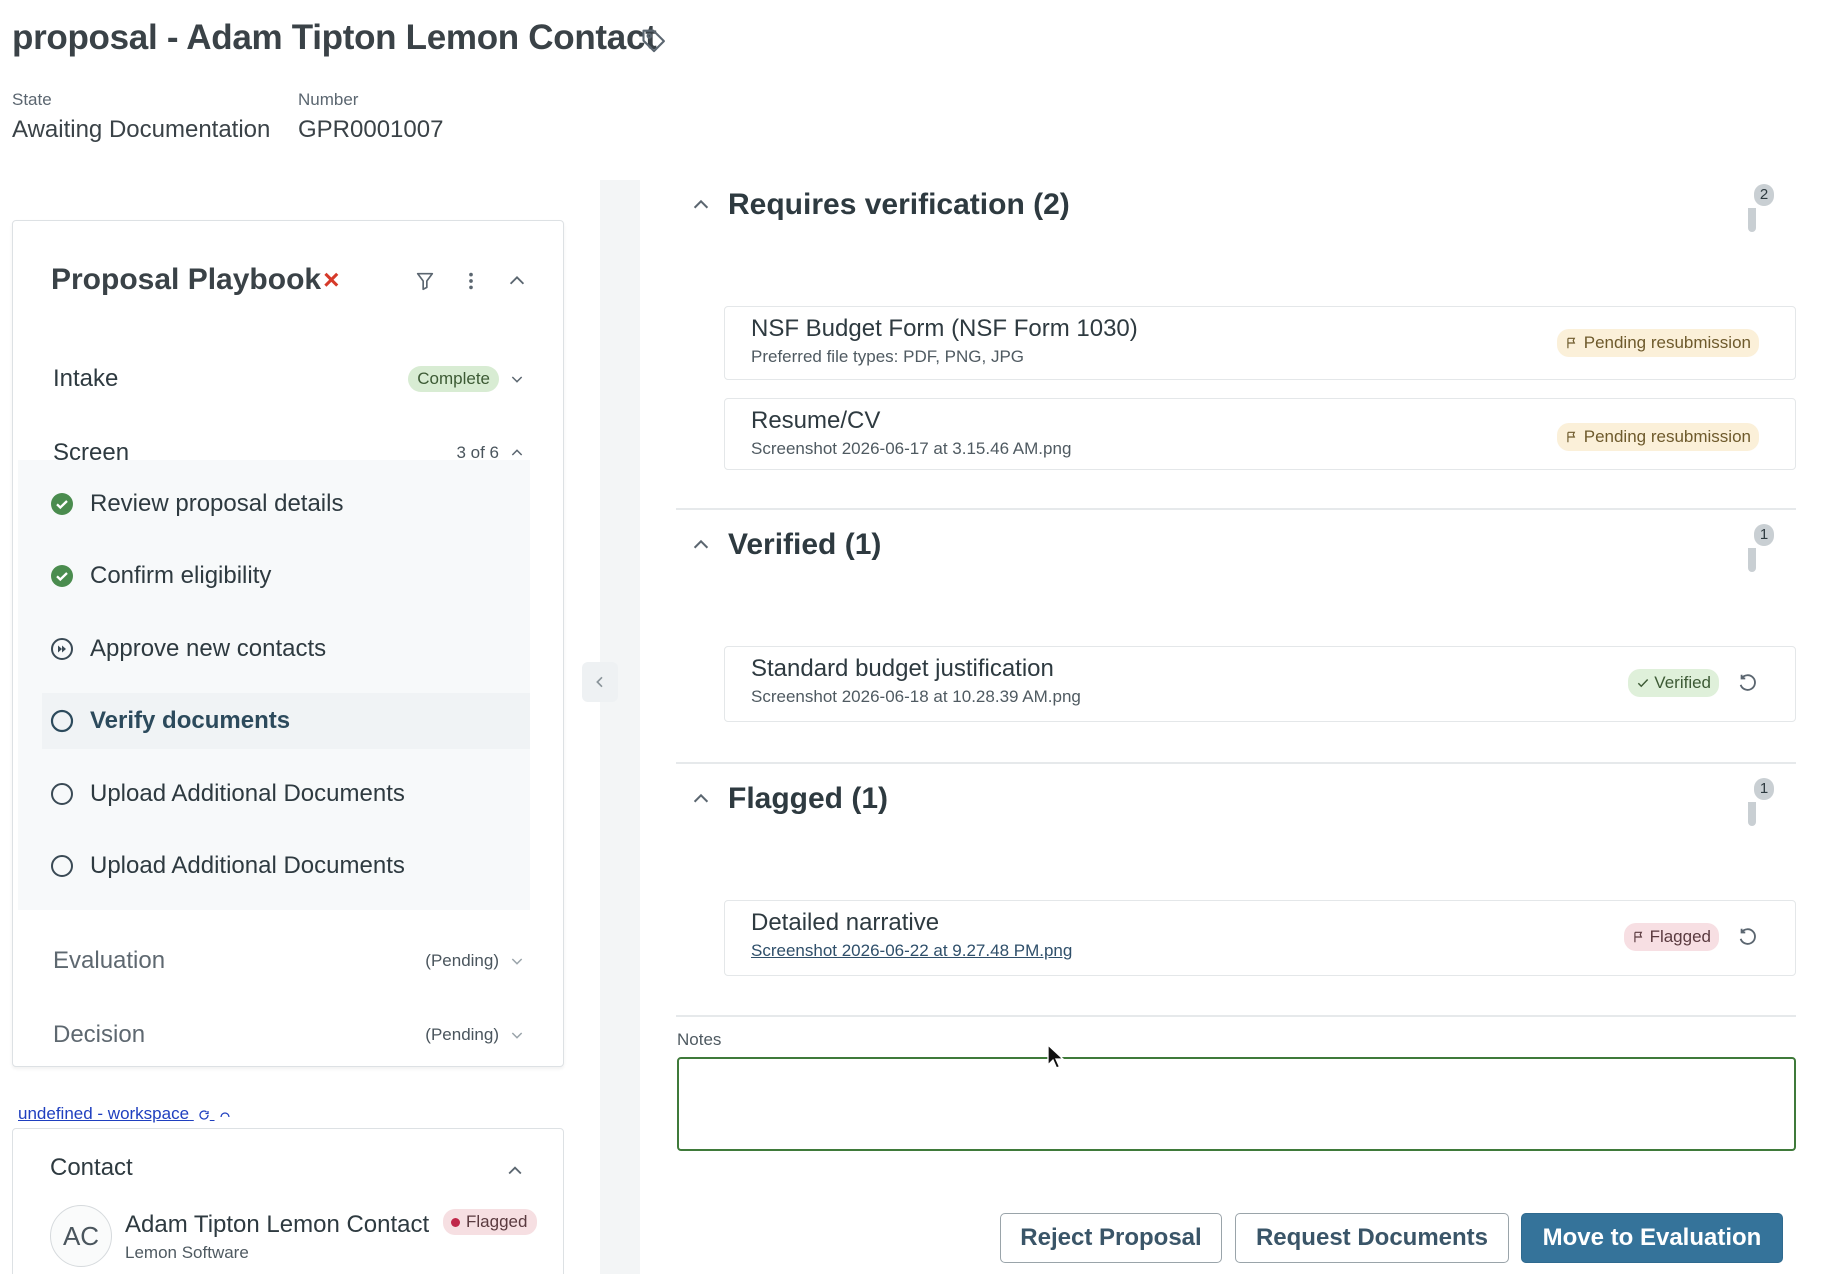 This screenshot has width=1834, height=1274. What do you see at coordinates (911, 951) in the screenshot?
I see `doc-file-link: Screenshot 2026-06-22 at 9.27.48 PM.png` at bounding box center [911, 951].